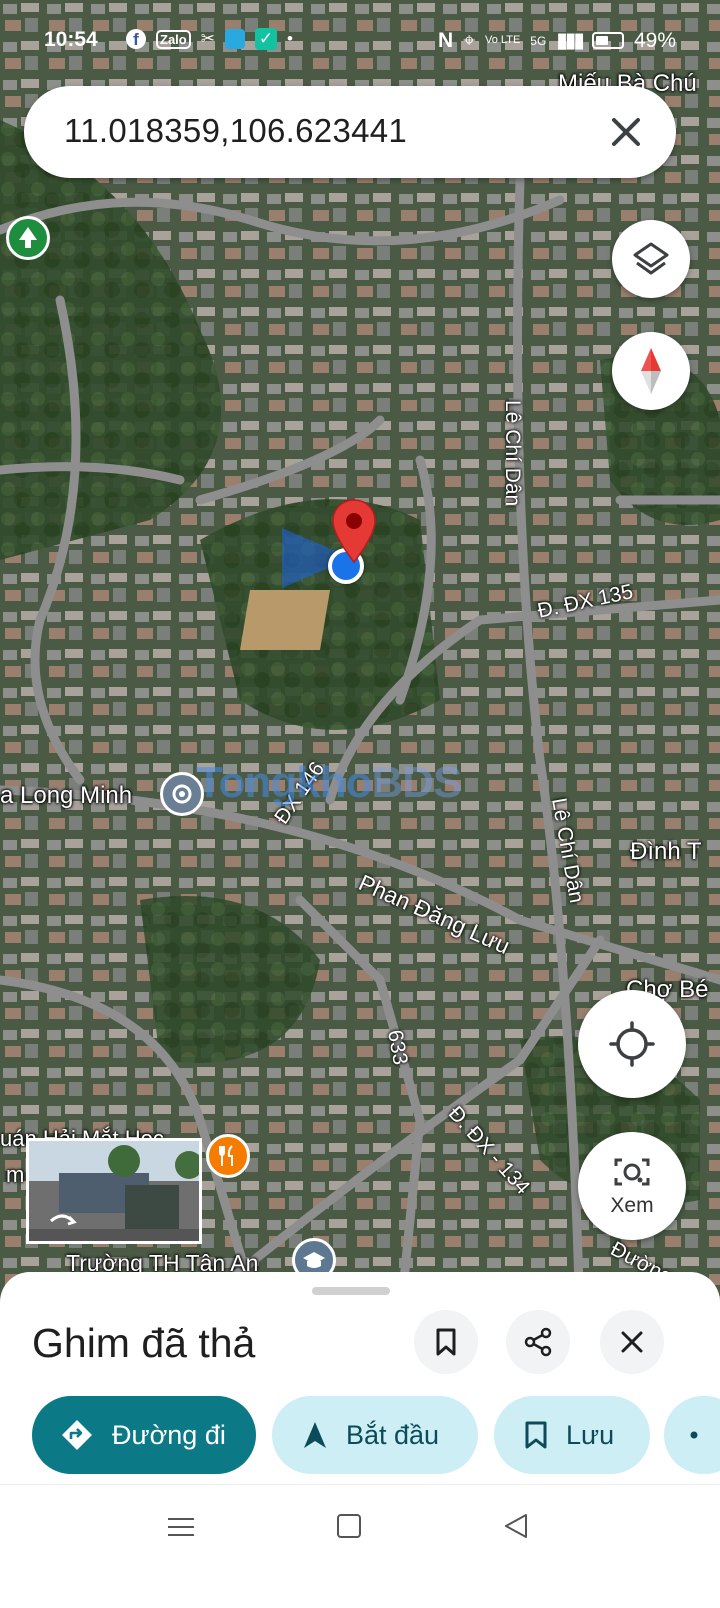 This screenshot has width=720, height=1608. What do you see at coordinates (315, 1435) in the screenshot?
I see `navigation-arrow-icon` at bounding box center [315, 1435].